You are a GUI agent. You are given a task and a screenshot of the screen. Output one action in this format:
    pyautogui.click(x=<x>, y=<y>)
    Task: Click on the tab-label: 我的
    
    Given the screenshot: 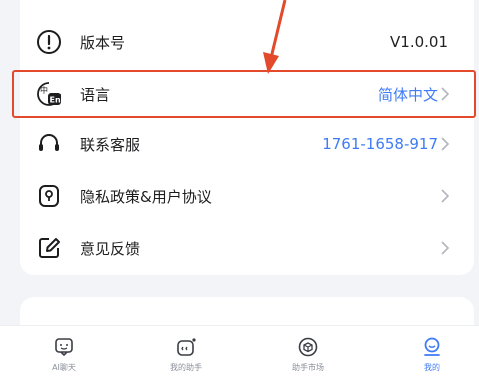 What is the action you would take?
    pyautogui.click(x=432, y=367)
    